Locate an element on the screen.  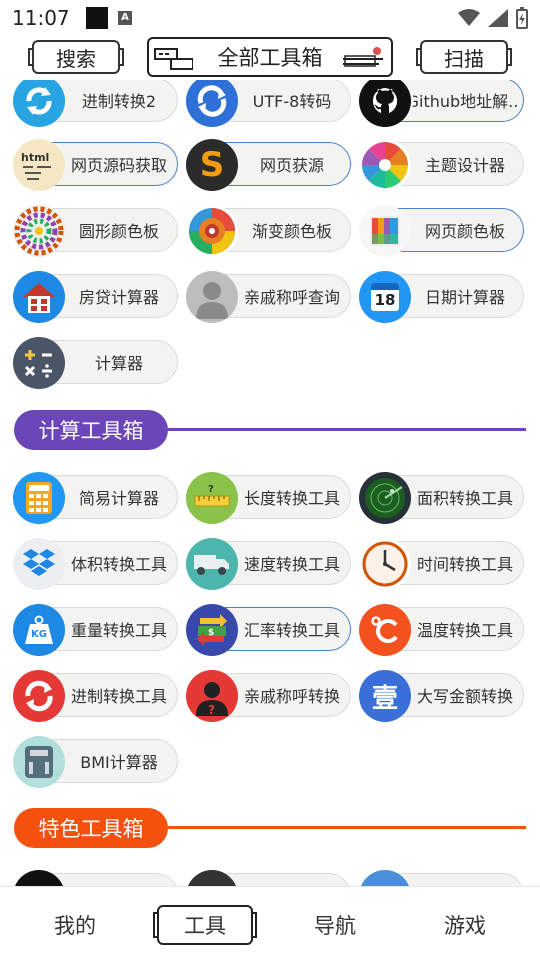
bottom-nav: 我的 工具 导航 游戏 is located at coordinates (270, 923).